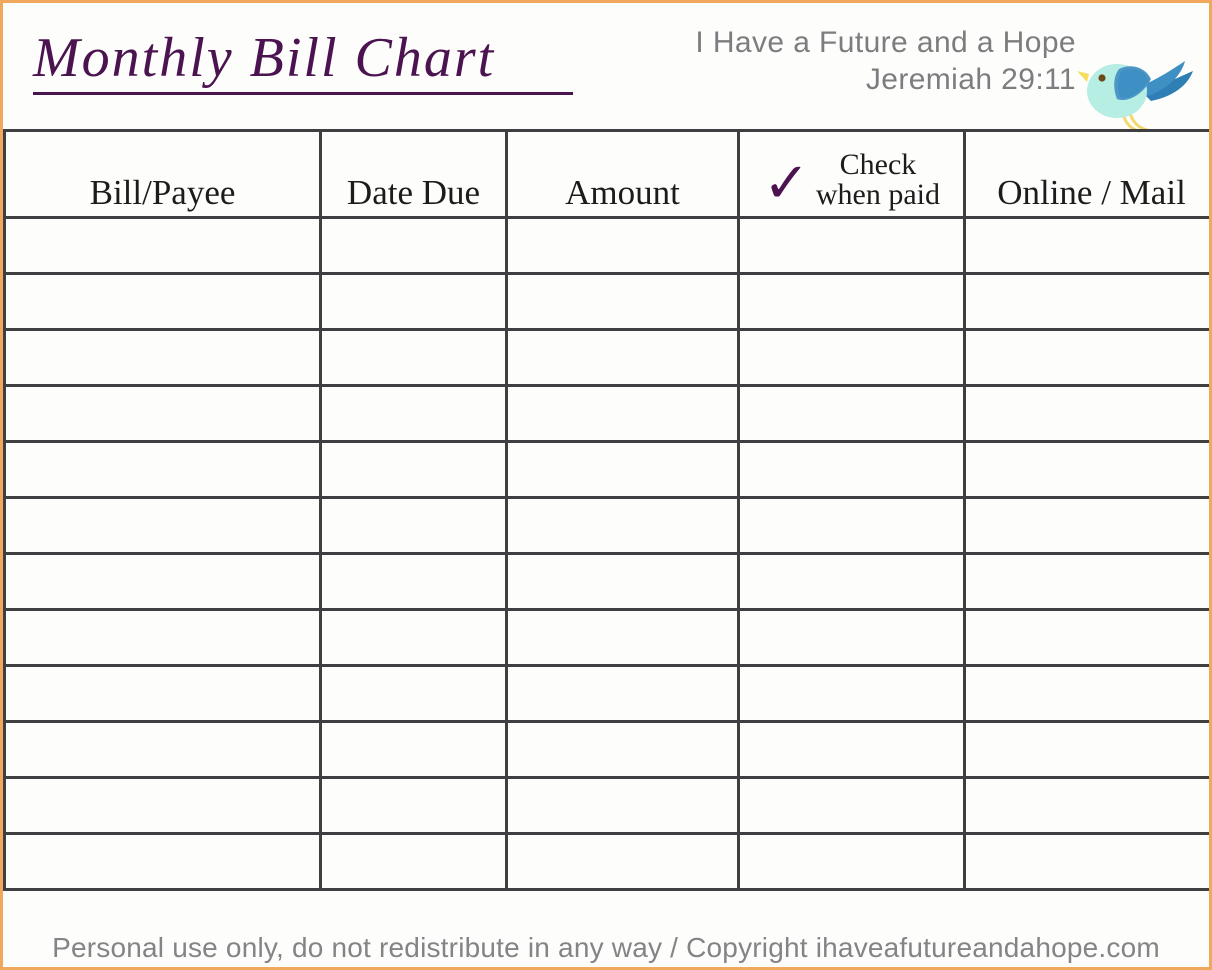  Describe the element at coordinates (413, 174) in the screenshot. I see `column-header-date-due: Date Due` at that location.